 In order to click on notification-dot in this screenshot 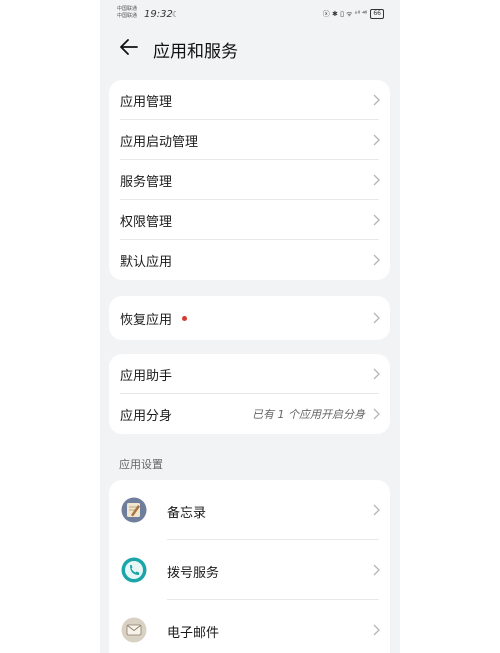, I will do `click(184, 318)`.